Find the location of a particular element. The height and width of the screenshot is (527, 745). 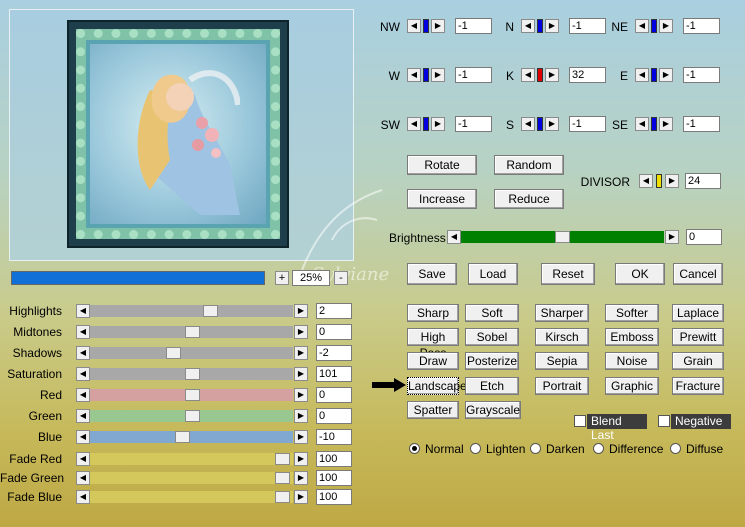

fade-green-field: 100 is located at coordinates (334, 478).